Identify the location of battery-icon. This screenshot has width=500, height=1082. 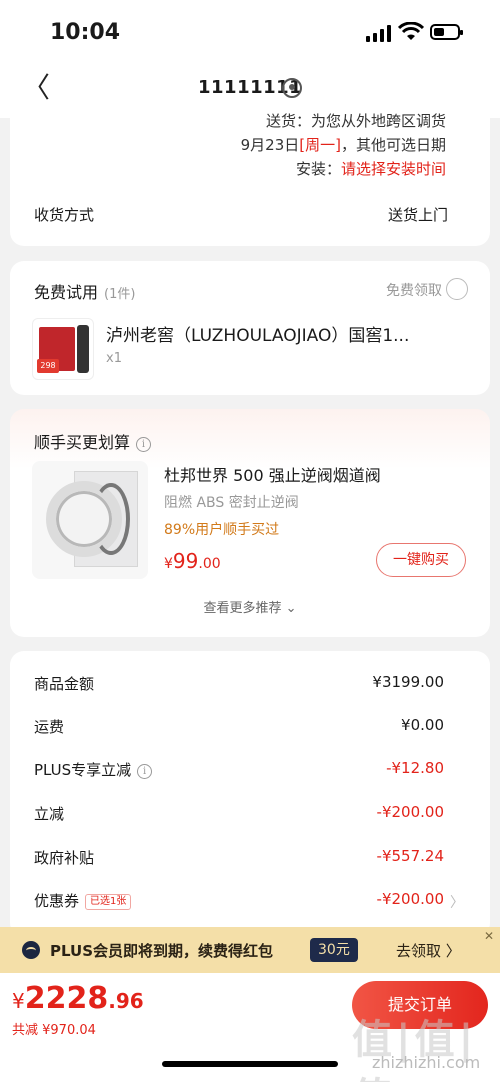
(446, 32).